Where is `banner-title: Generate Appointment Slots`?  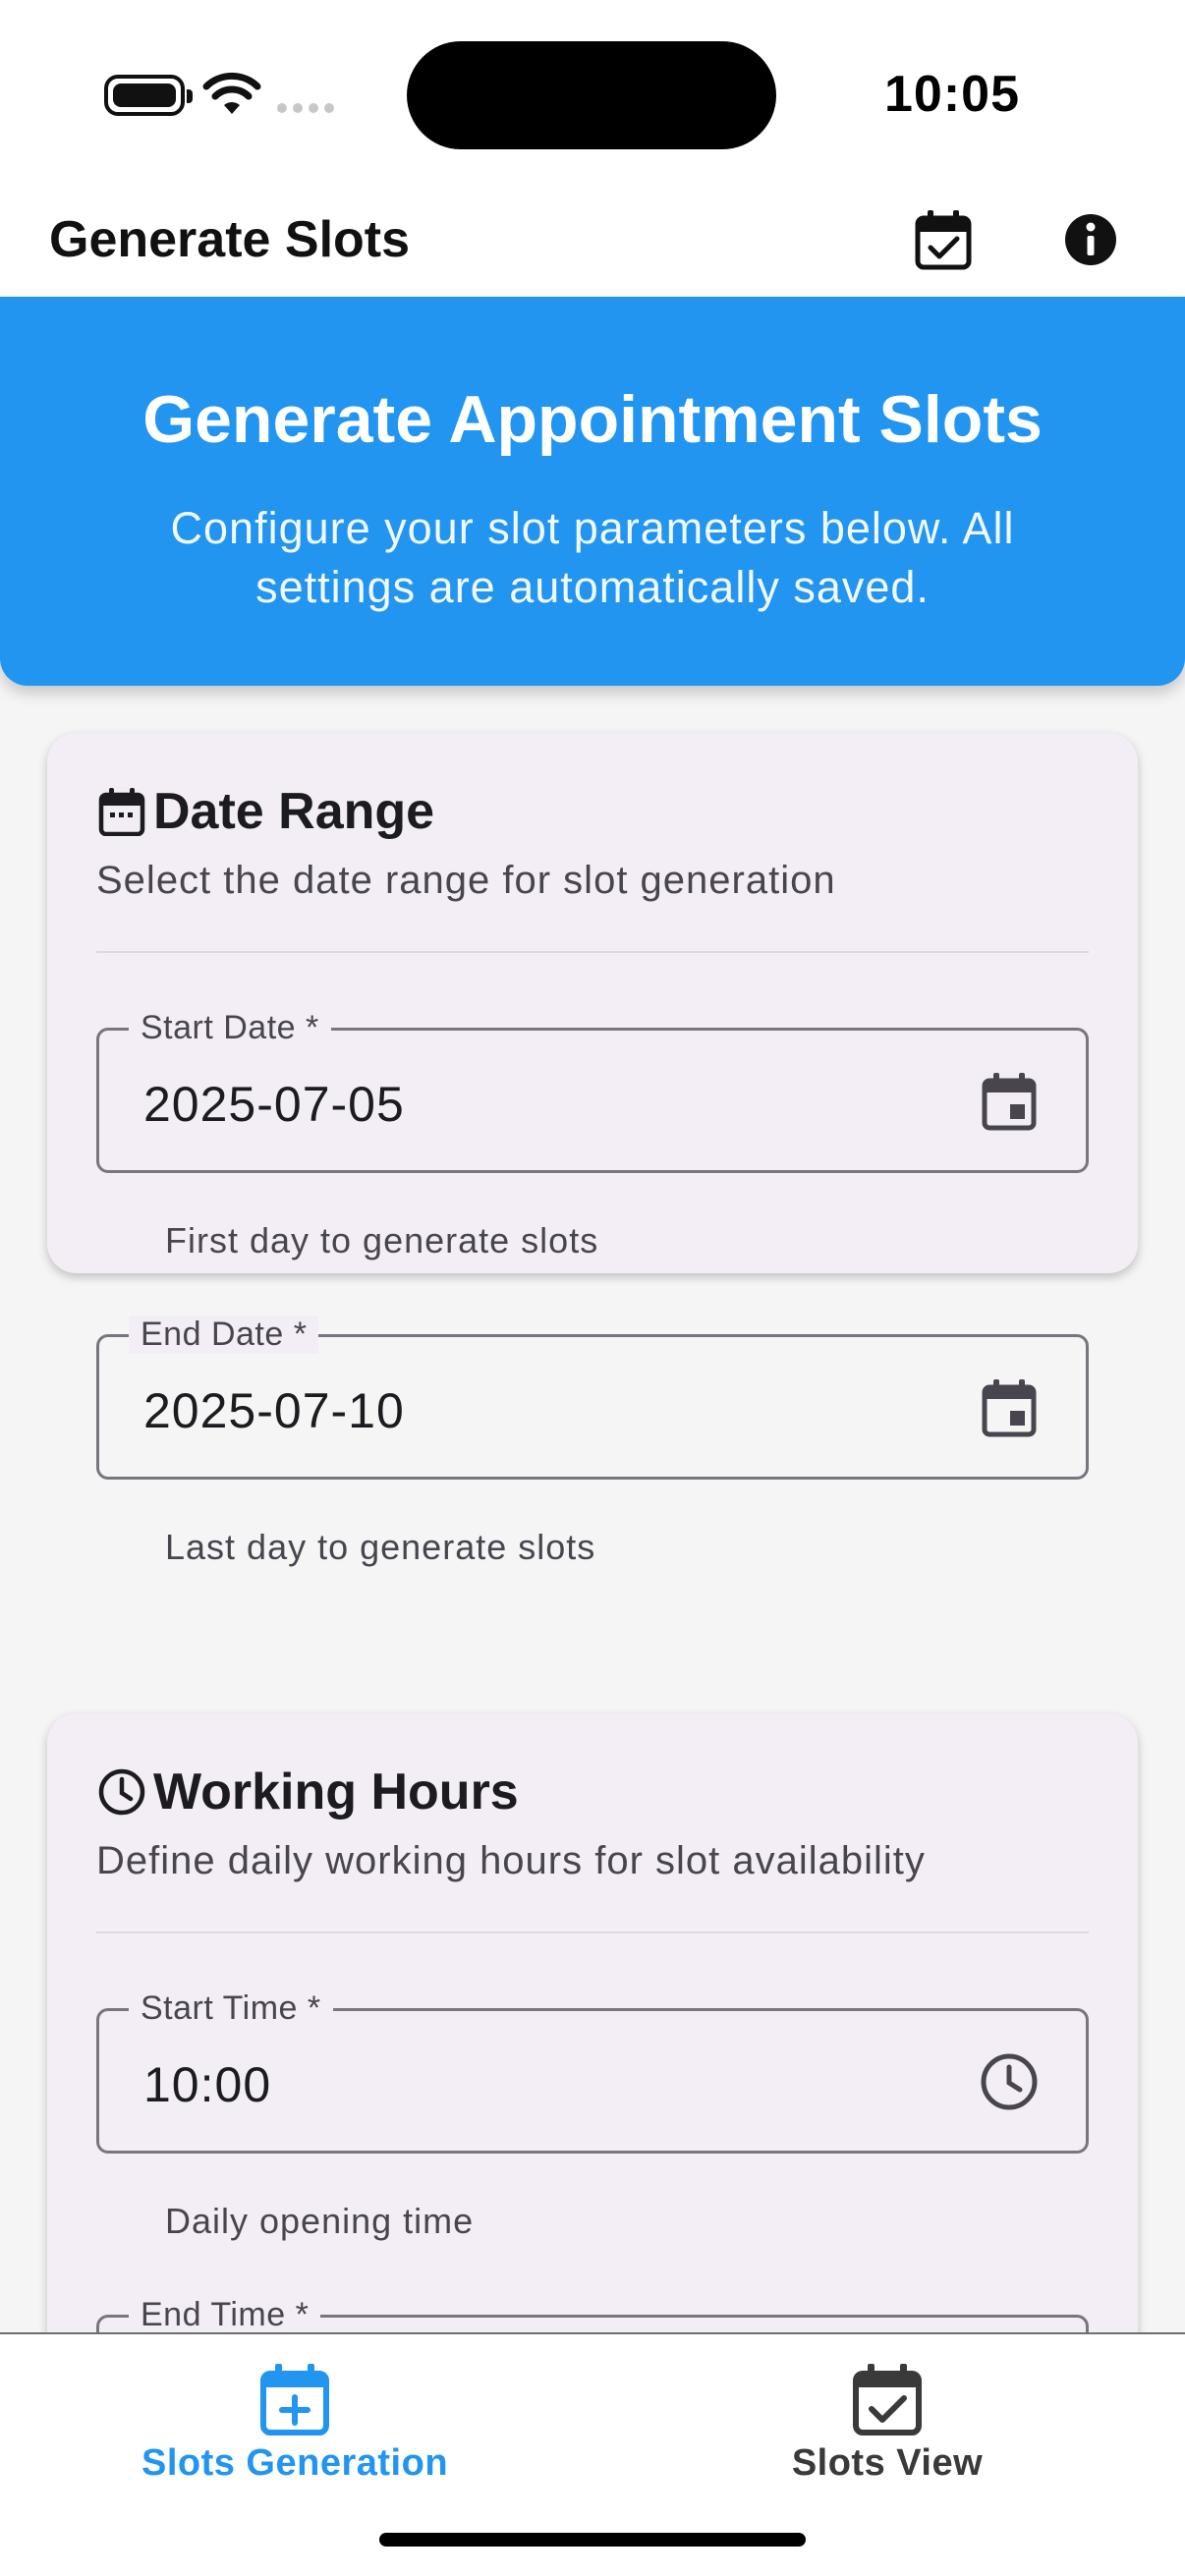
banner-title: Generate Appointment Slots is located at coordinates (592, 419).